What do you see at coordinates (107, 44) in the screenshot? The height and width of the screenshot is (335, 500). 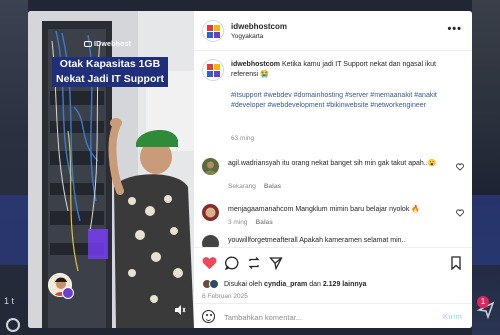 I see `media-watermark: IDwebhost` at bounding box center [107, 44].